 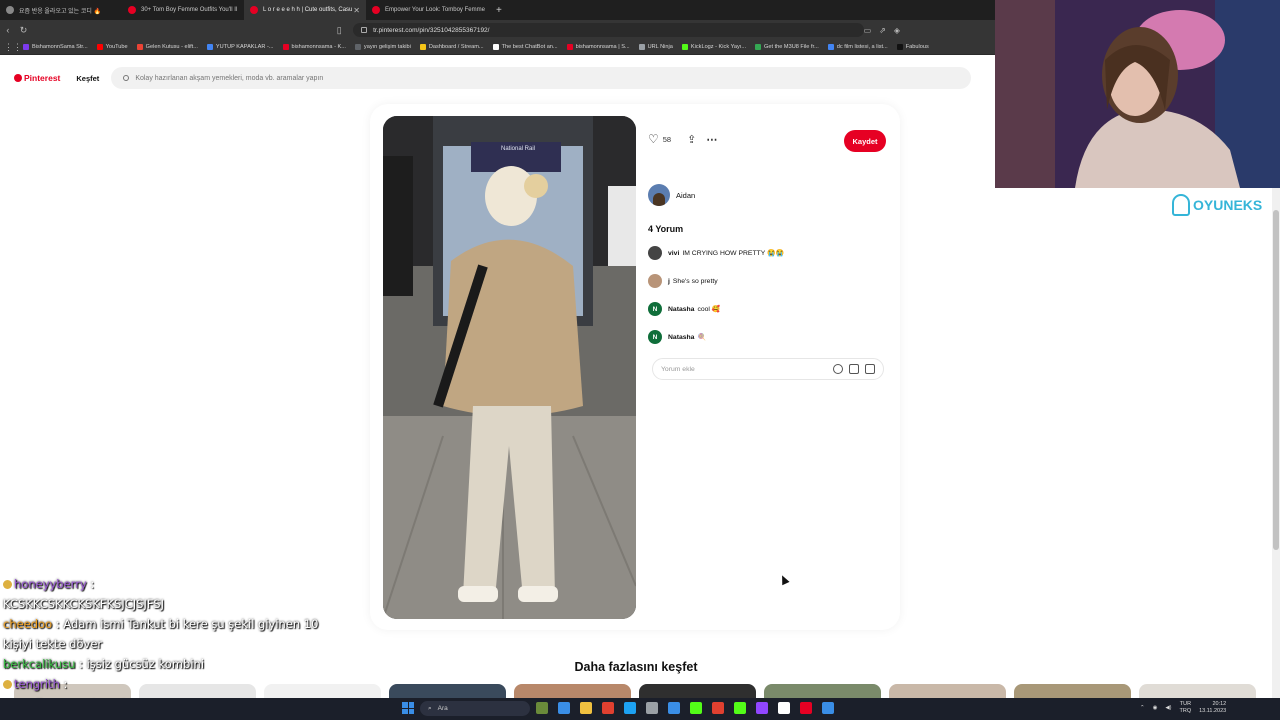 What do you see at coordinates (655, 47) in the screenshot?
I see `bookmark-item: URL Ninja` at bounding box center [655, 47].